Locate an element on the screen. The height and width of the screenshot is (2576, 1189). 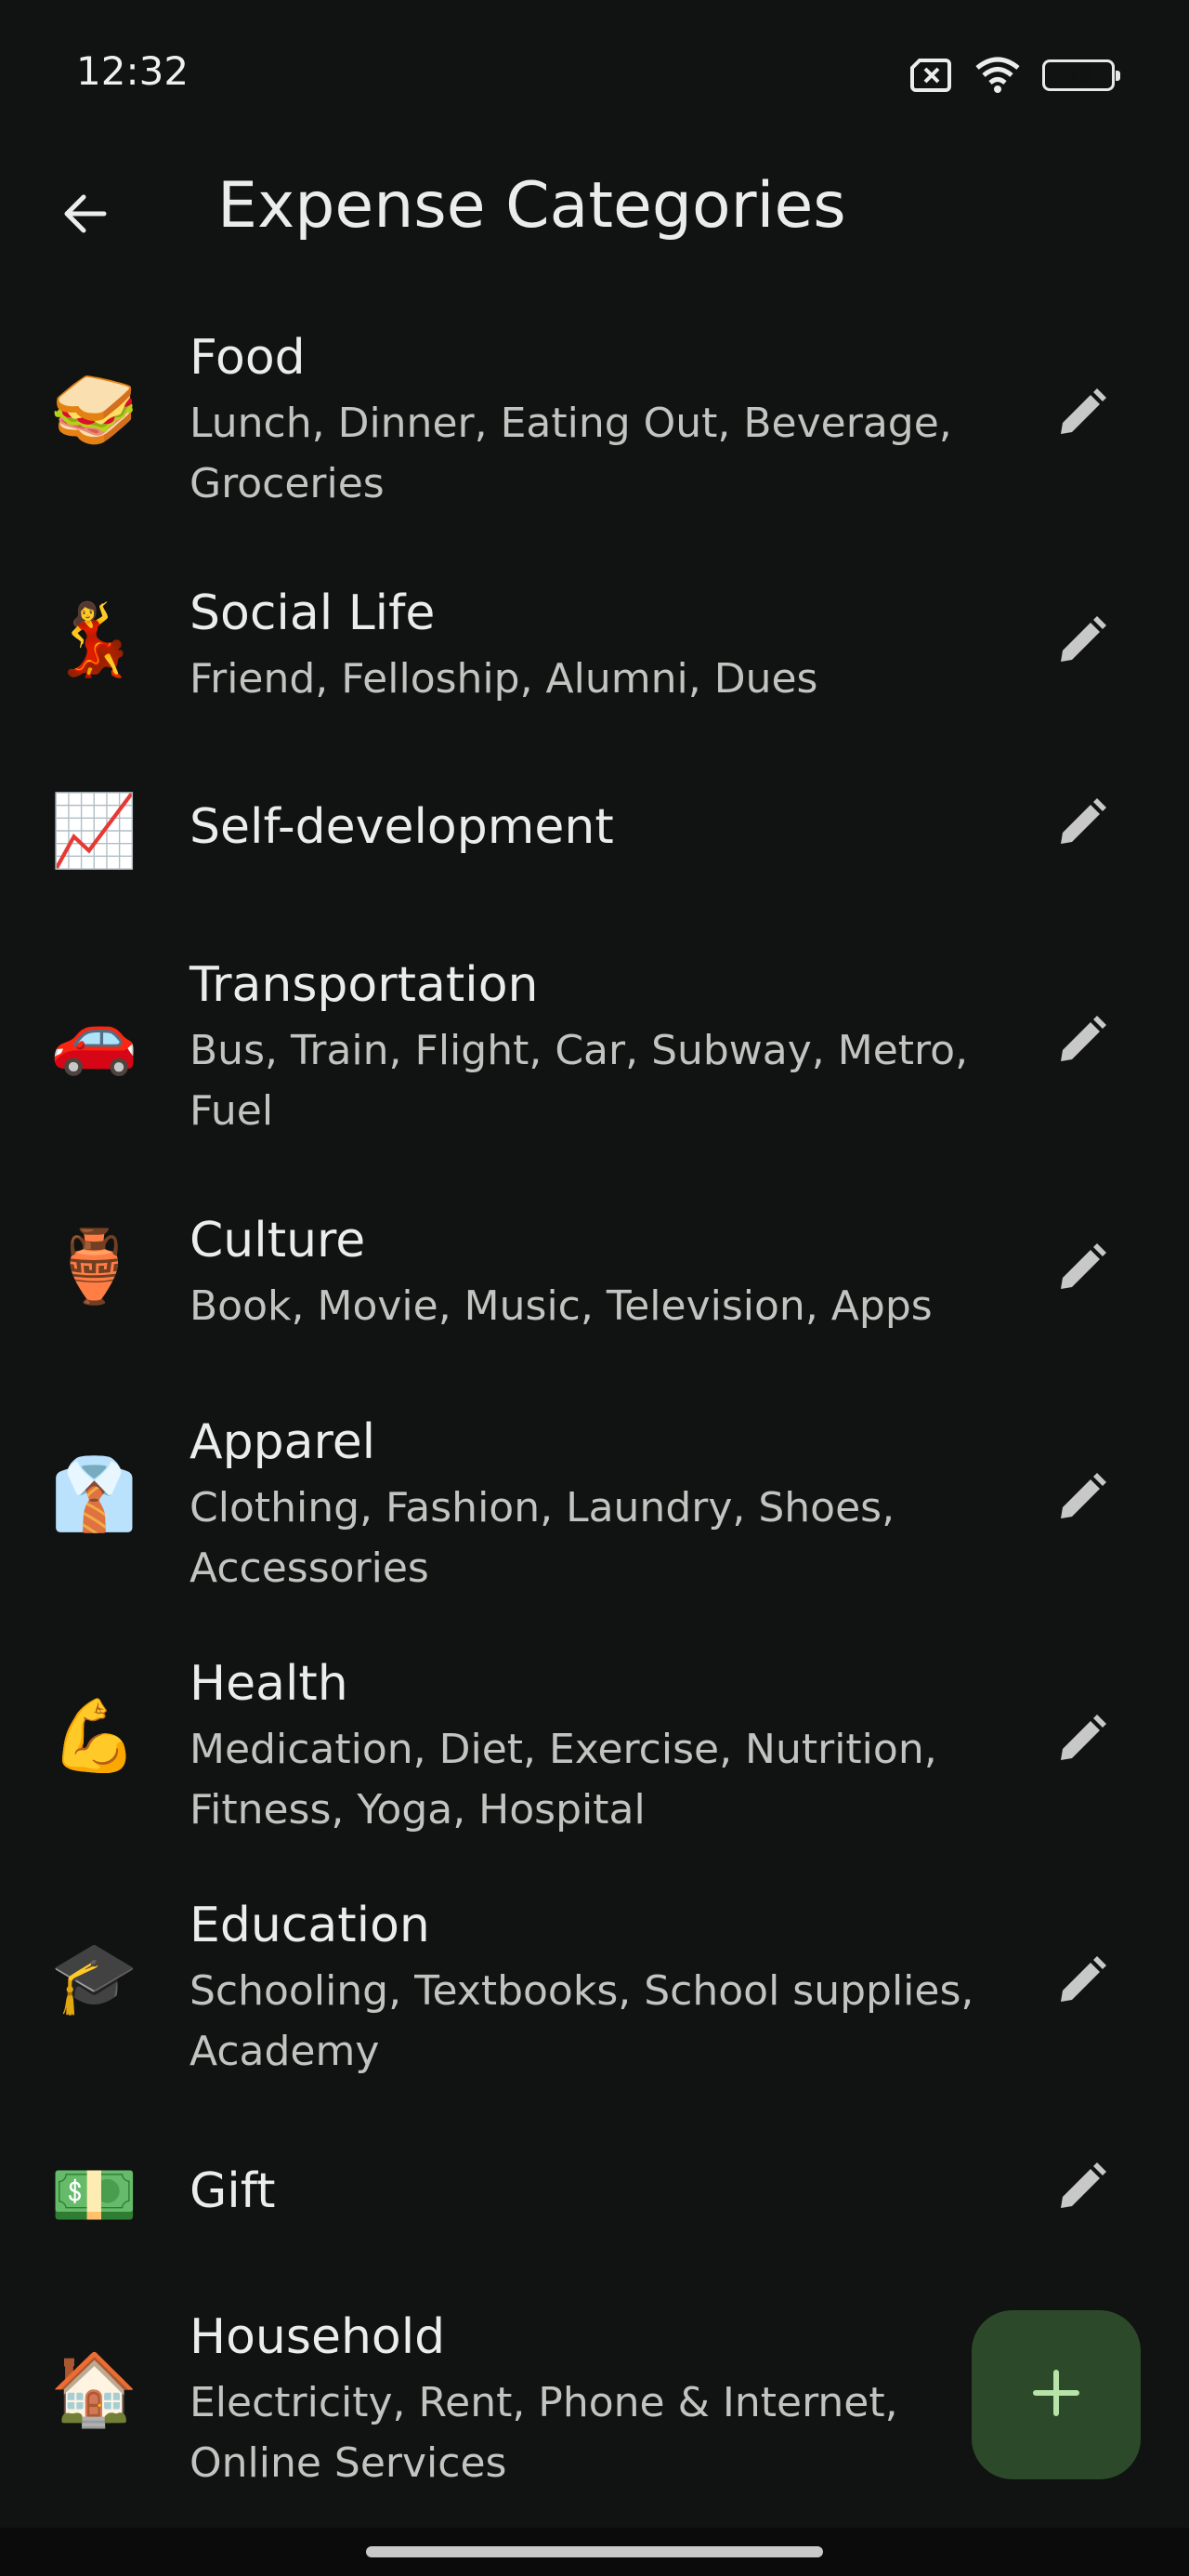
status-icons: 48 is located at coordinates (1014, 75).